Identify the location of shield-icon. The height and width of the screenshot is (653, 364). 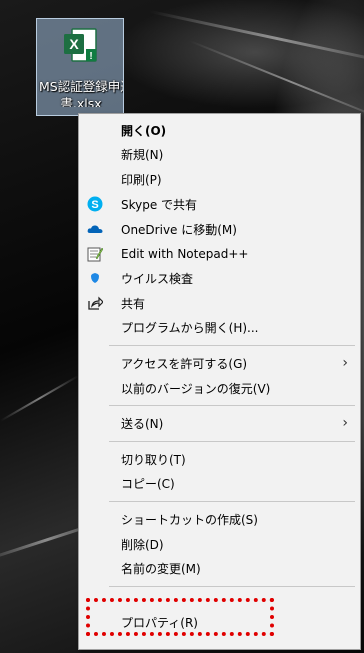
(95, 278).